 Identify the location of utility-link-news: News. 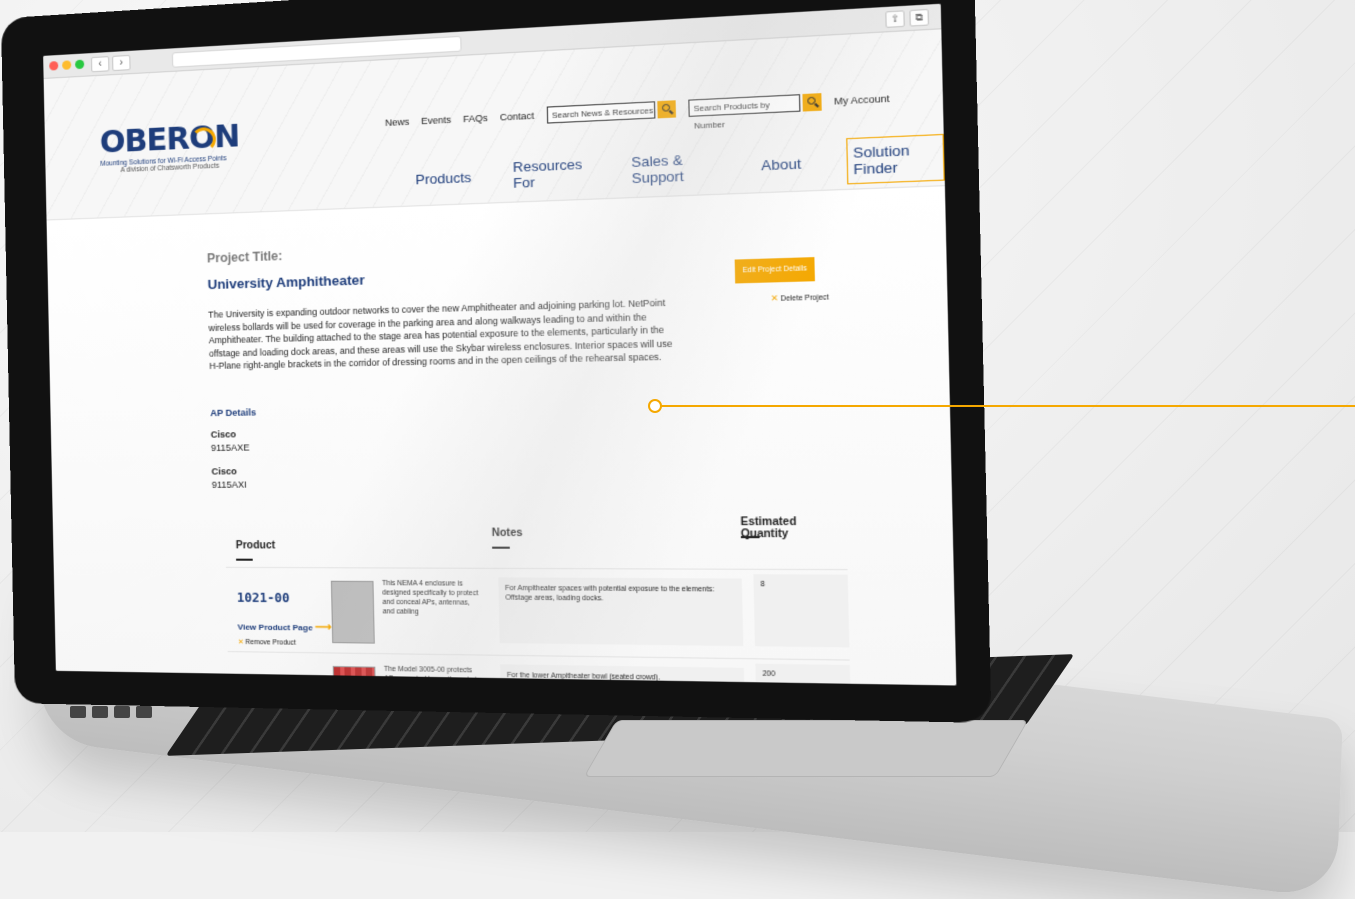
(397, 122).